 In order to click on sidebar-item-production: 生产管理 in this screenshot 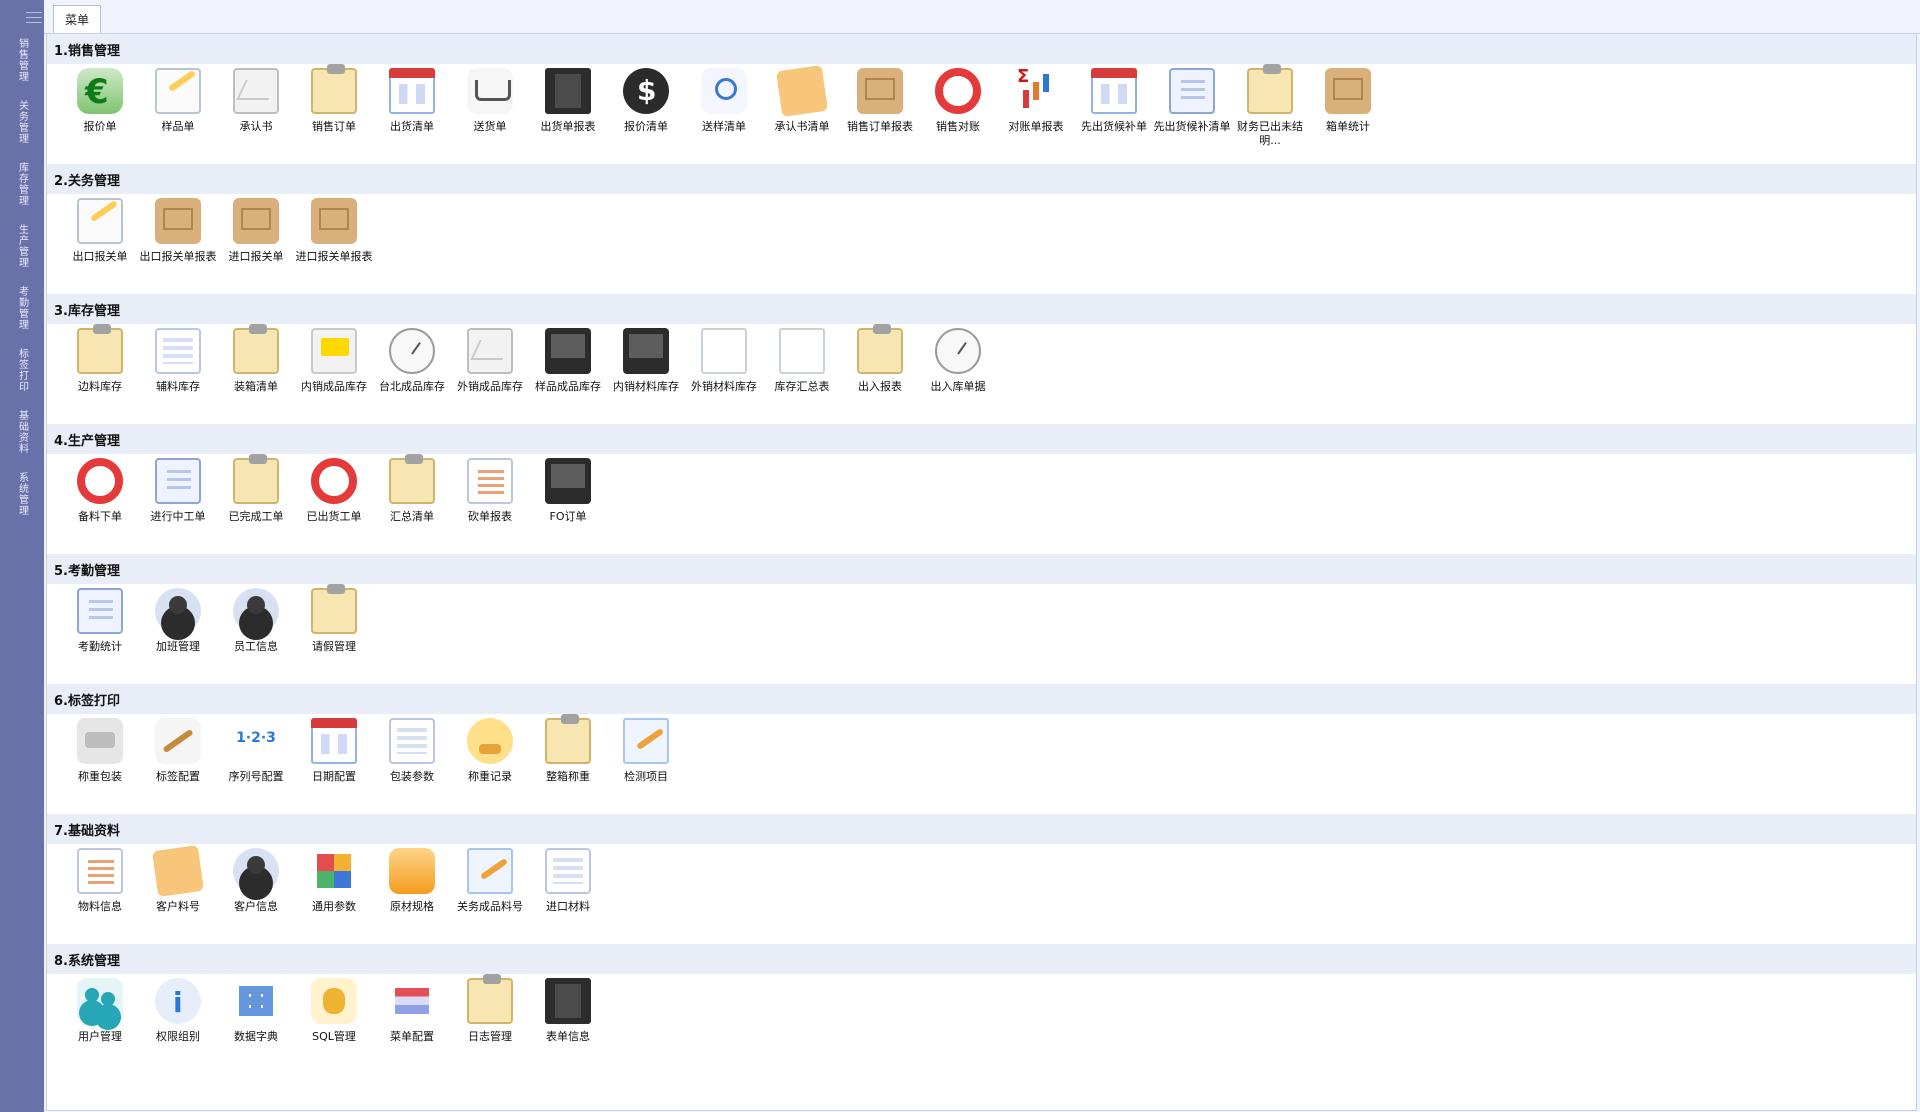, I will do `click(22, 255)`.